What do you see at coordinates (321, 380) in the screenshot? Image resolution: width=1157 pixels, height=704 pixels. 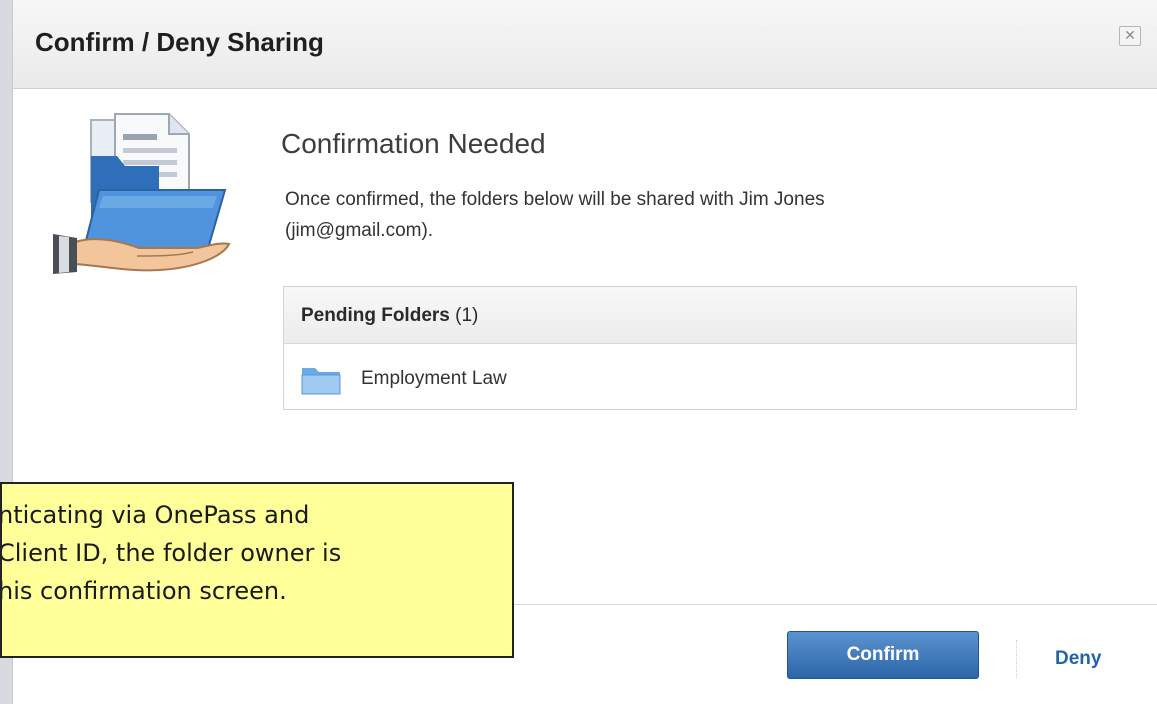 I see `folder-icon` at bounding box center [321, 380].